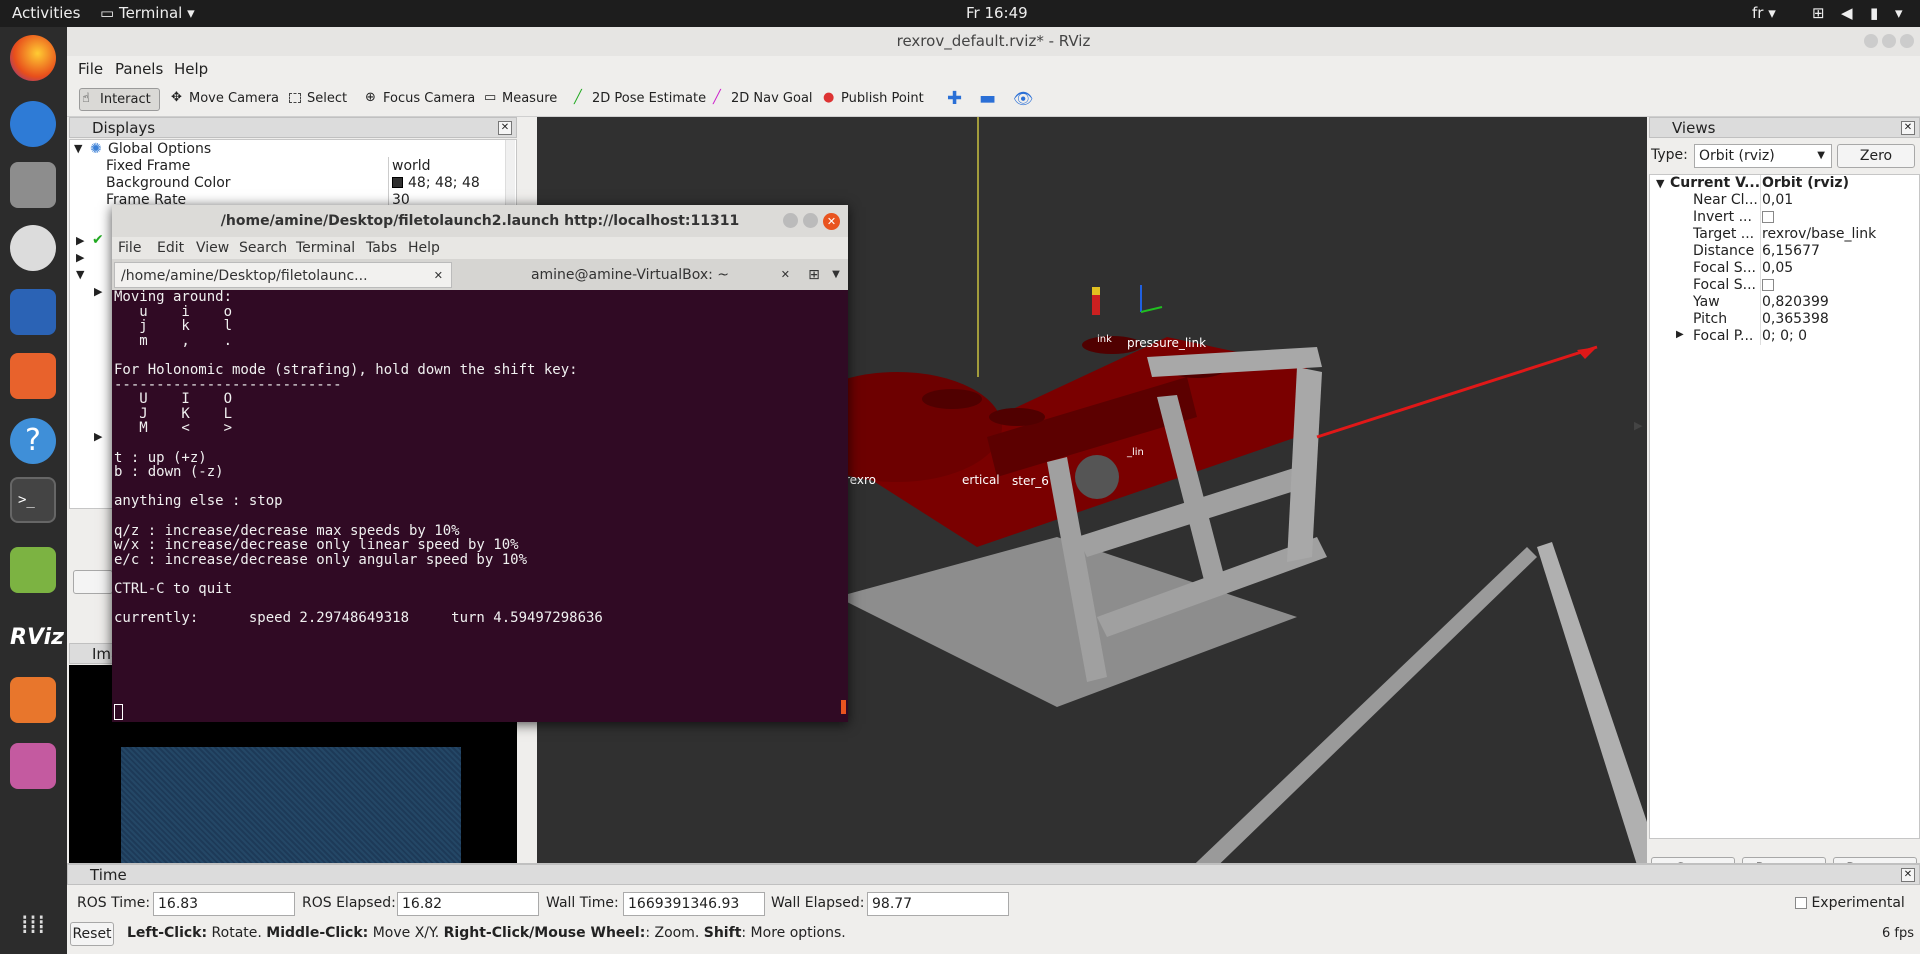 The image size is (1920, 954). What do you see at coordinates (694, 904) in the screenshot?
I see `wall-time-field: 1669391346.93` at bounding box center [694, 904].